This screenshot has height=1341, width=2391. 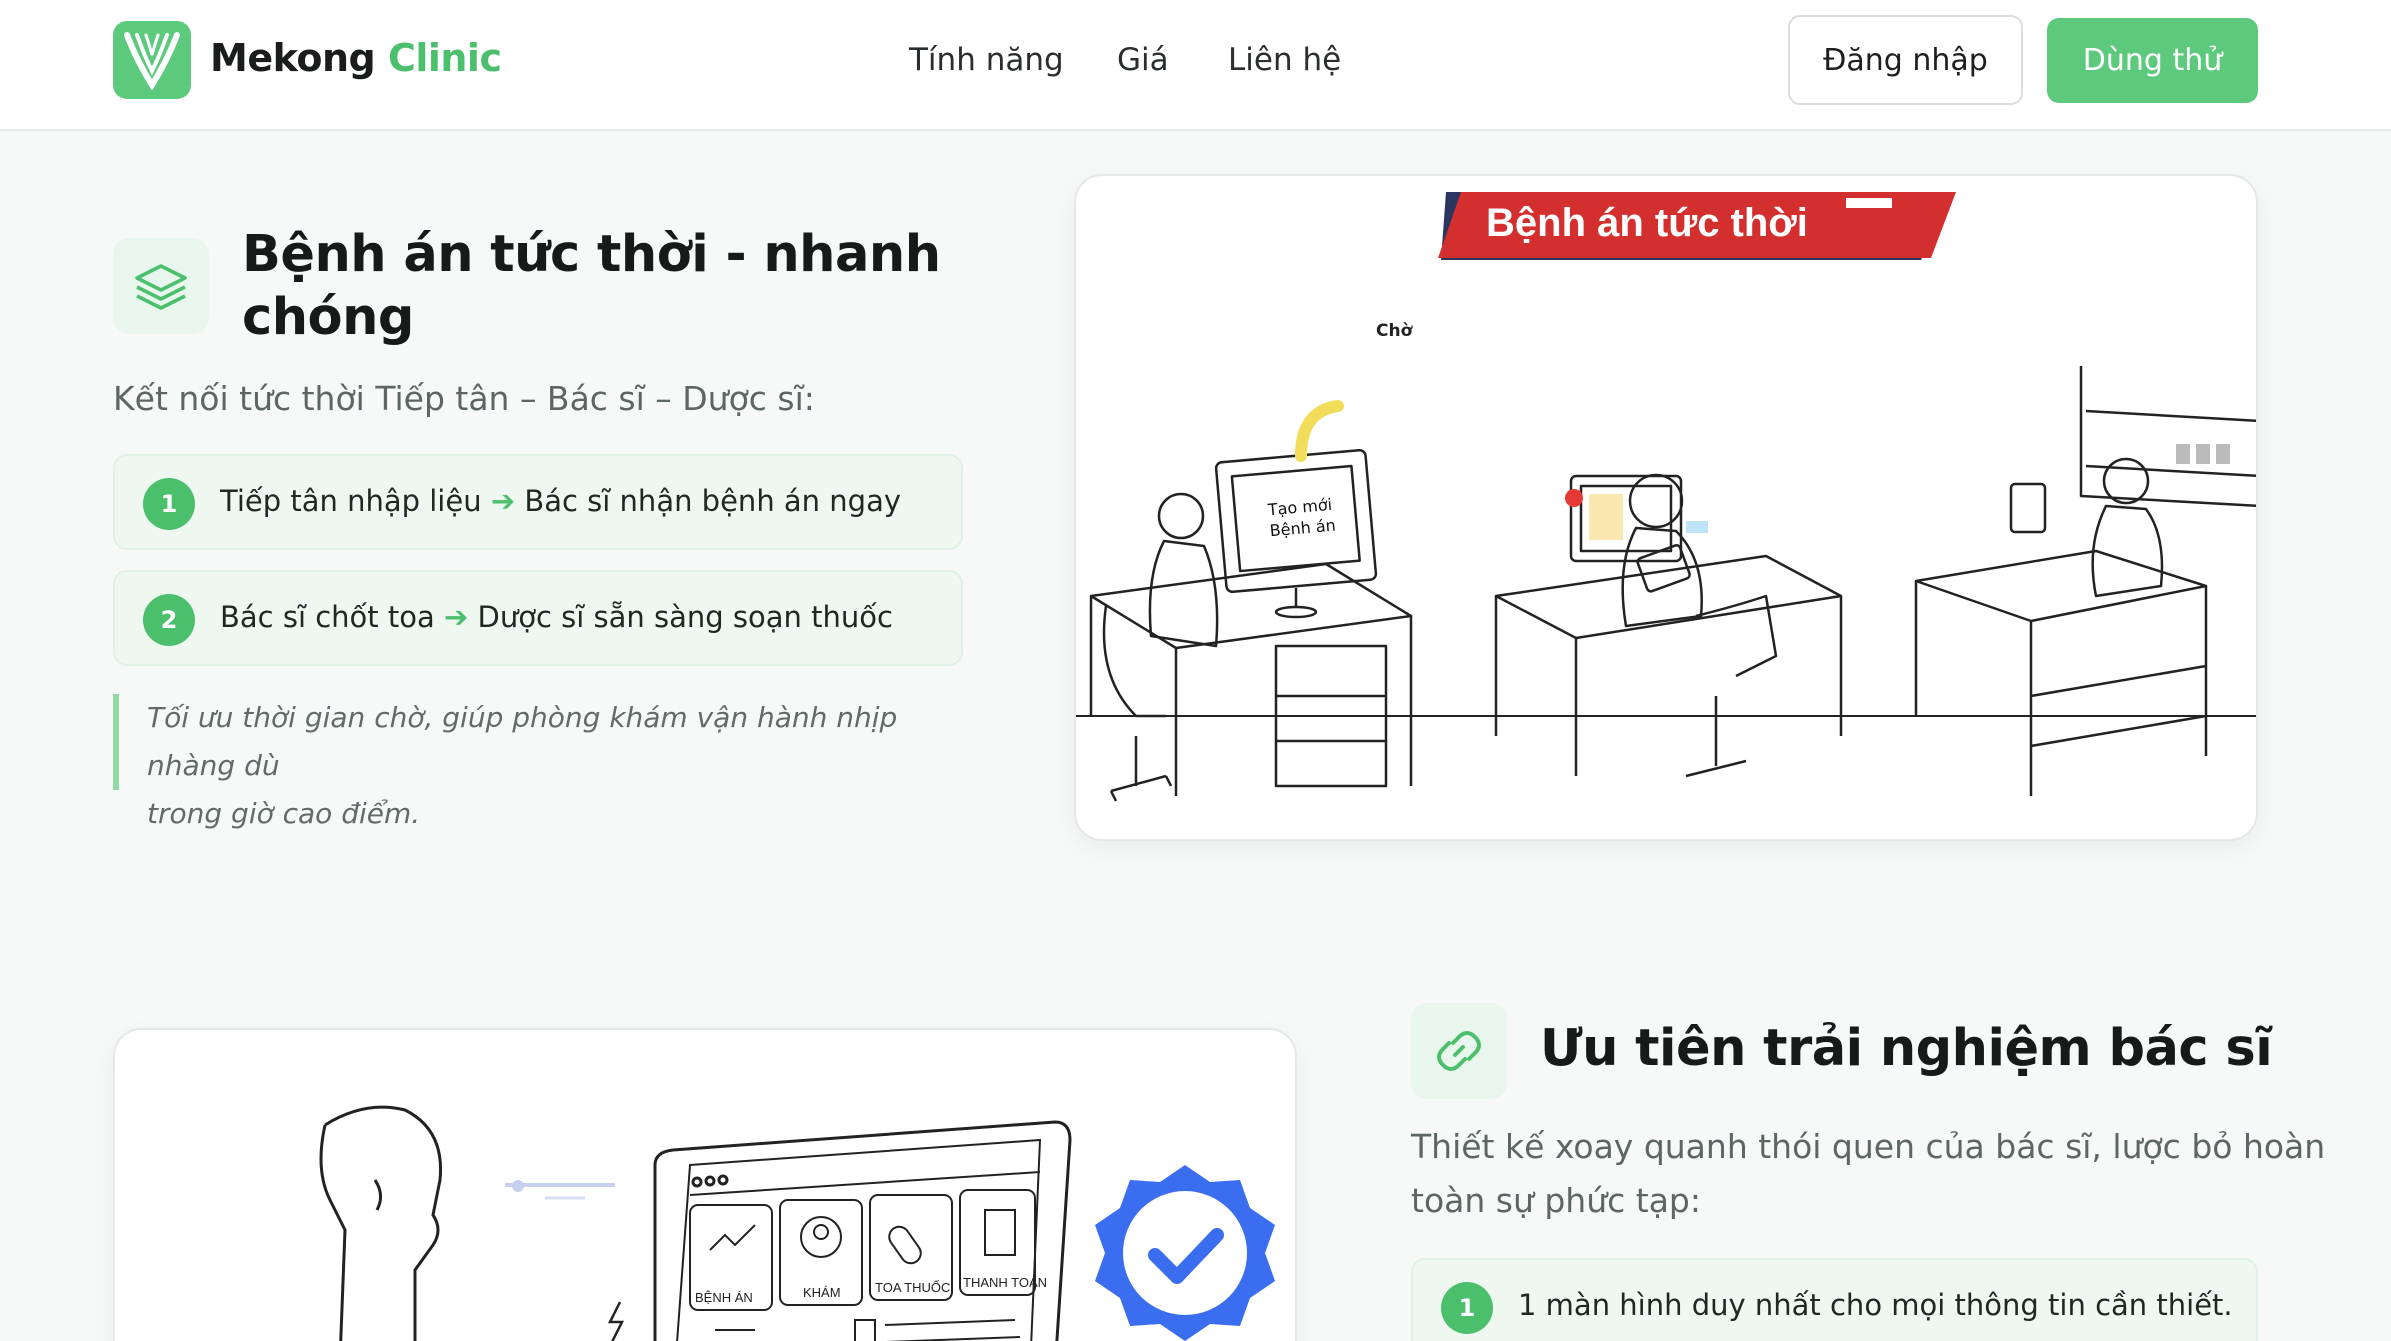 What do you see at coordinates (1284, 60) in the screenshot?
I see `nav-contact: Liên hệ` at bounding box center [1284, 60].